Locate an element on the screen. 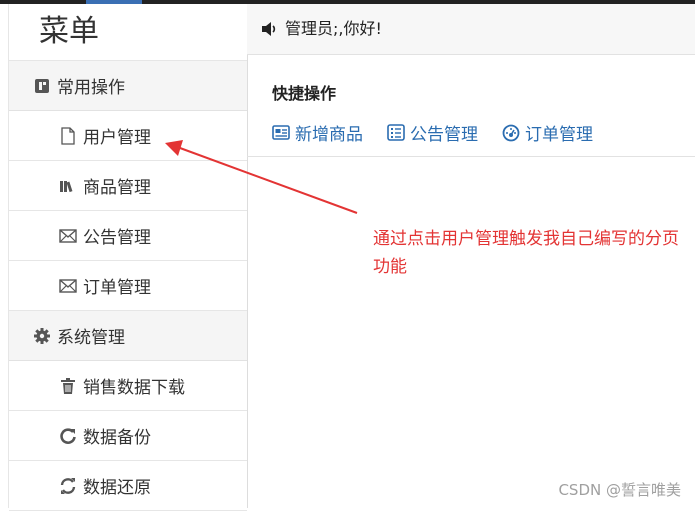  watermark: CSDN @誓言唯美 is located at coordinates (619, 490).